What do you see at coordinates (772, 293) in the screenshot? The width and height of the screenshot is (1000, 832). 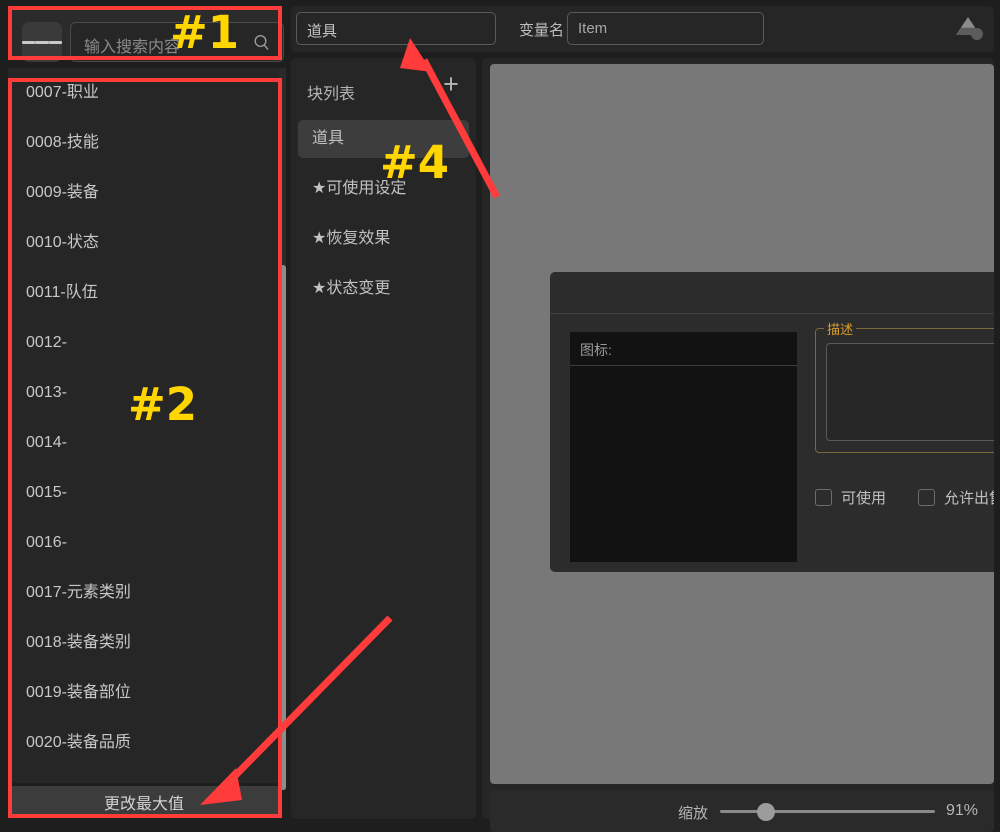 I see `item-window-titlebar` at bounding box center [772, 293].